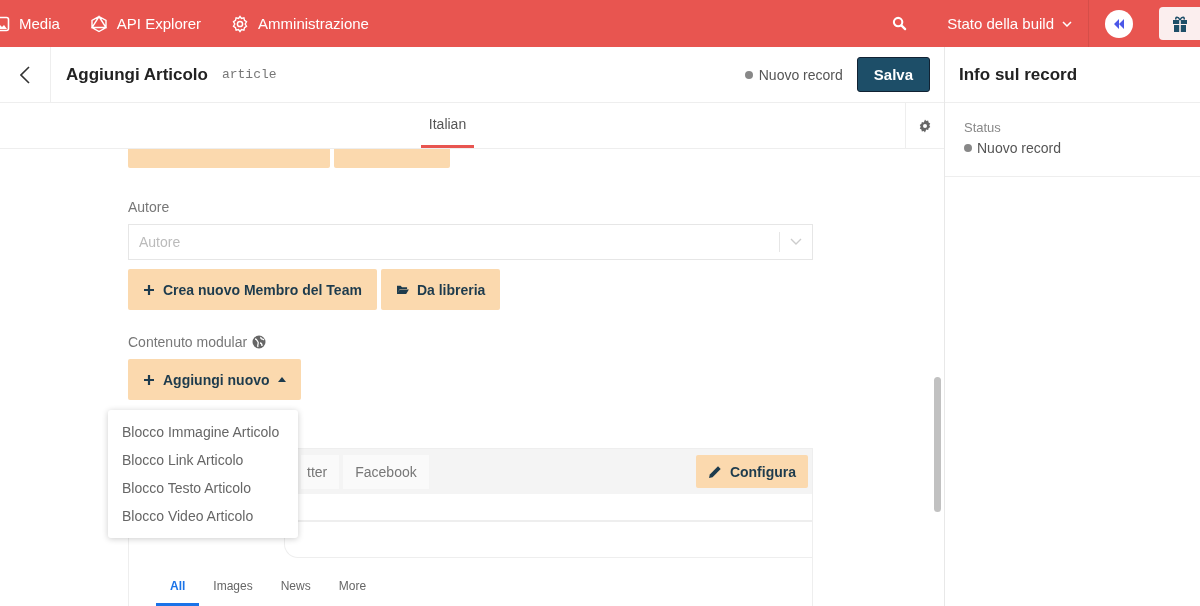 The width and height of the screenshot is (1200, 606). Describe the element at coordinates (402, 289) in the screenshot. I see `folder-icon` at that location.